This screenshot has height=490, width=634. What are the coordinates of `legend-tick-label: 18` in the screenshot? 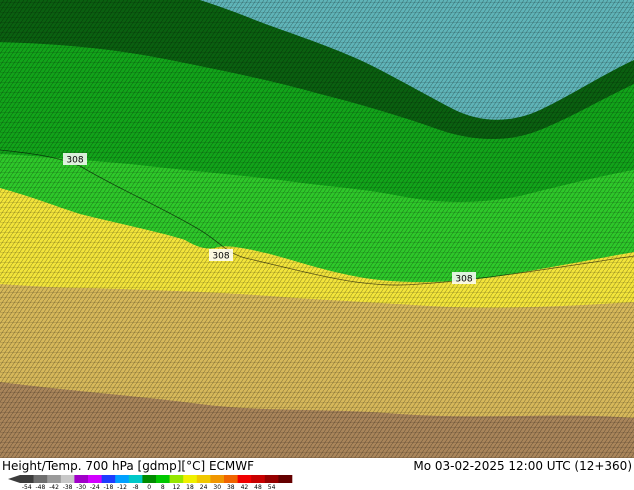 It's located at (190, 487).